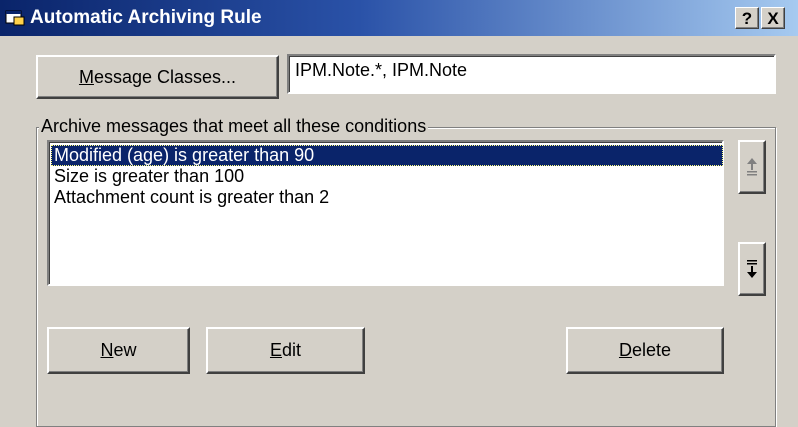  Describe the element at coordinates (399, 18) in the screenshot. I see `title-bar: Automatic Archiving Rule ? X` at that location.